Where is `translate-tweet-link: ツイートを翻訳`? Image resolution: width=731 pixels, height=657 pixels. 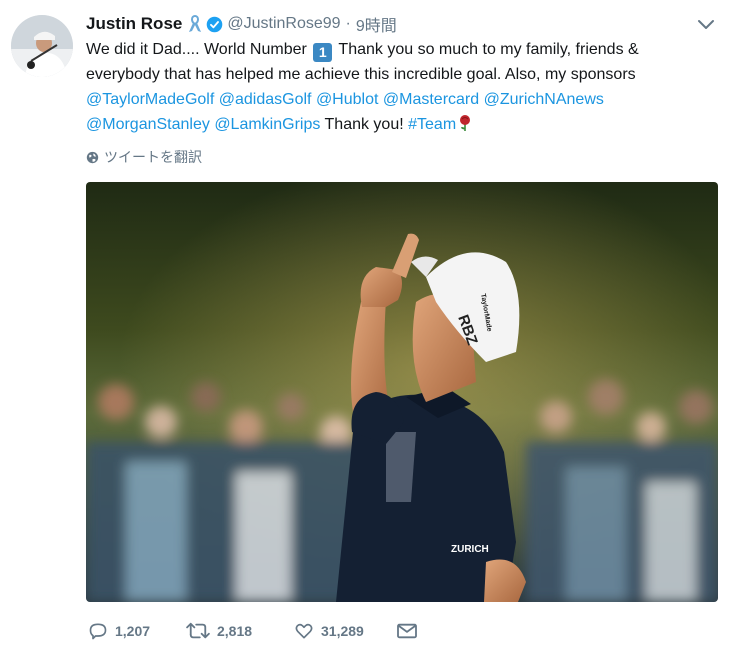
translate-tweet-link: ツイートを翻訳 is located at coordinates (144, 157).